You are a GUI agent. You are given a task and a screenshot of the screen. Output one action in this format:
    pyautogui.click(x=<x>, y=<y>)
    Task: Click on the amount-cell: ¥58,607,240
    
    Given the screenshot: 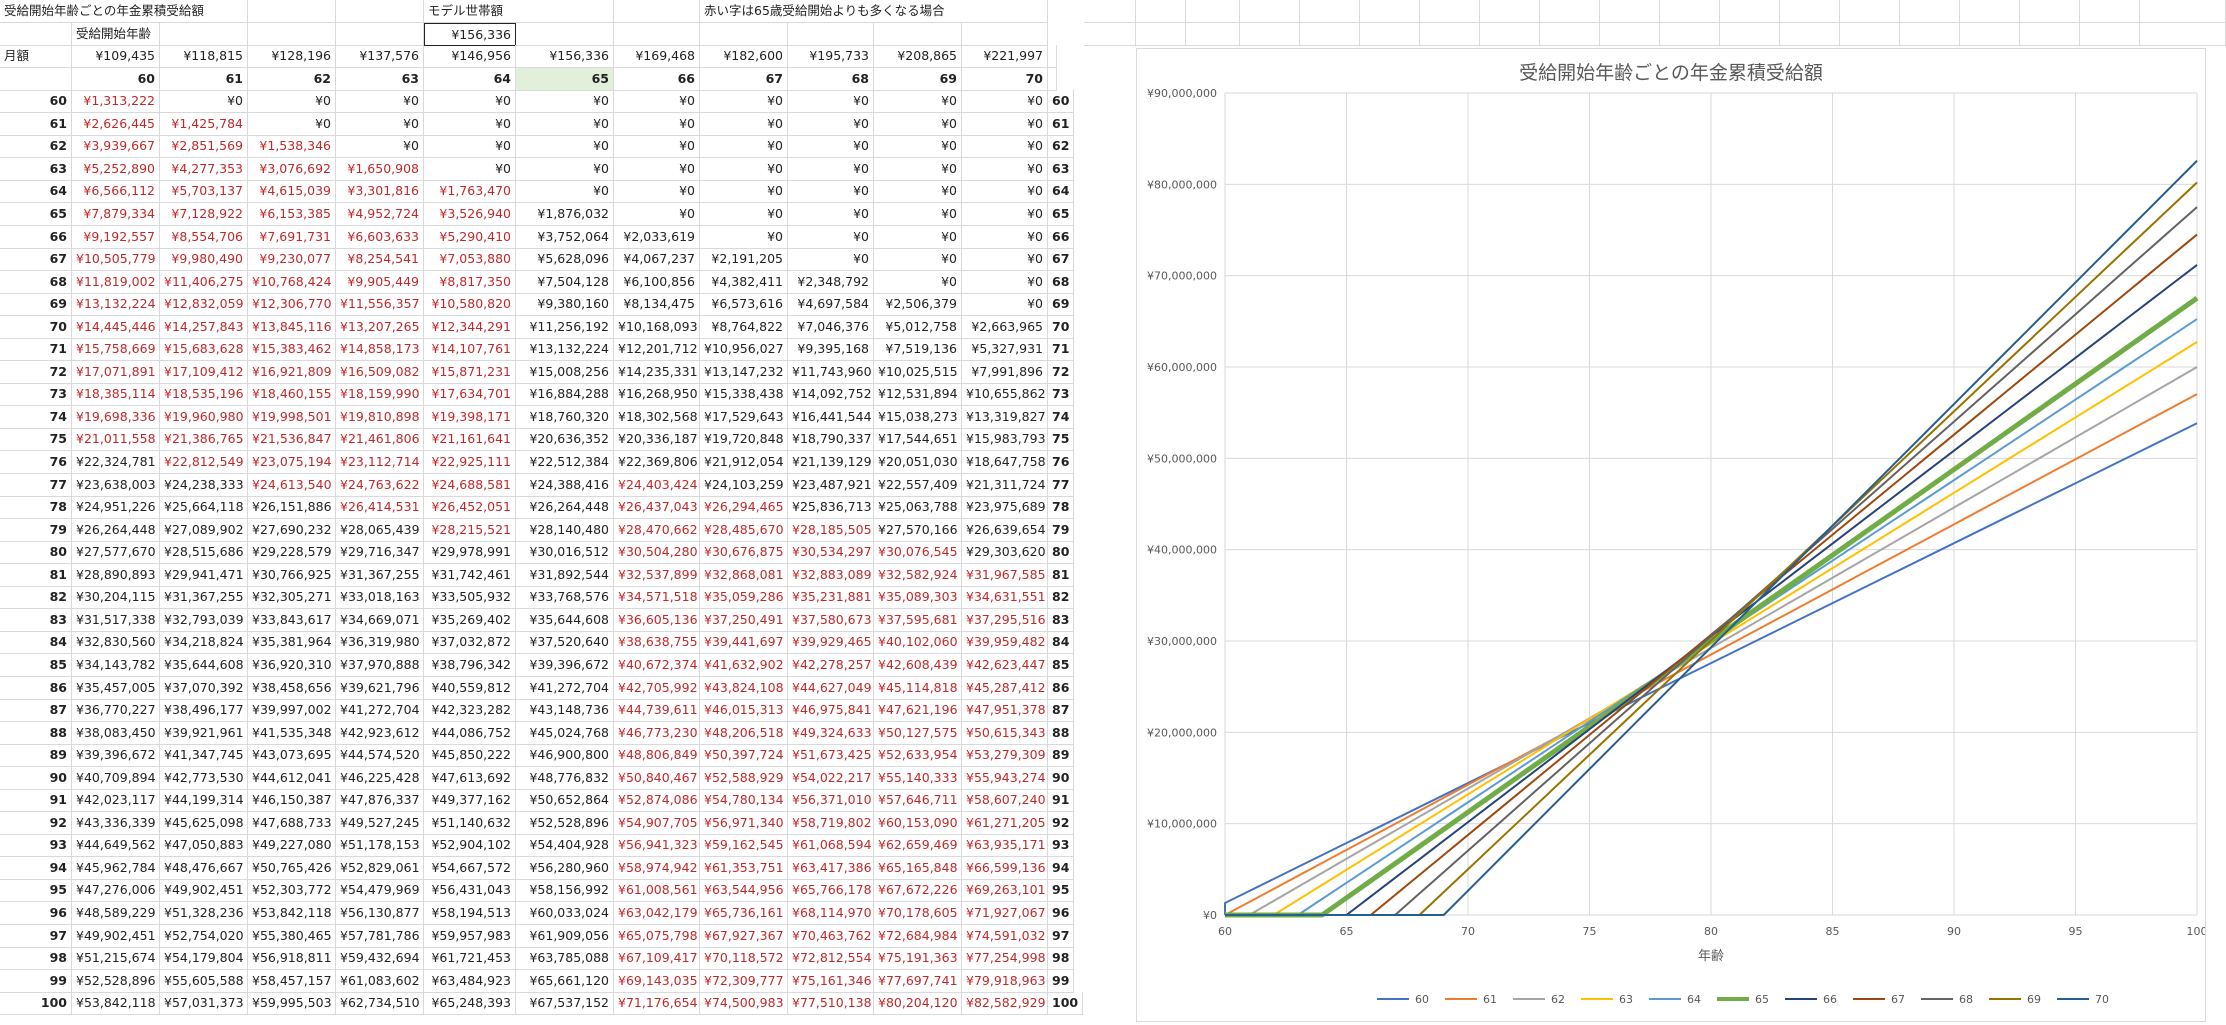 What is the action you would take?
    pyautogui.click(x=1005, y=801)
    